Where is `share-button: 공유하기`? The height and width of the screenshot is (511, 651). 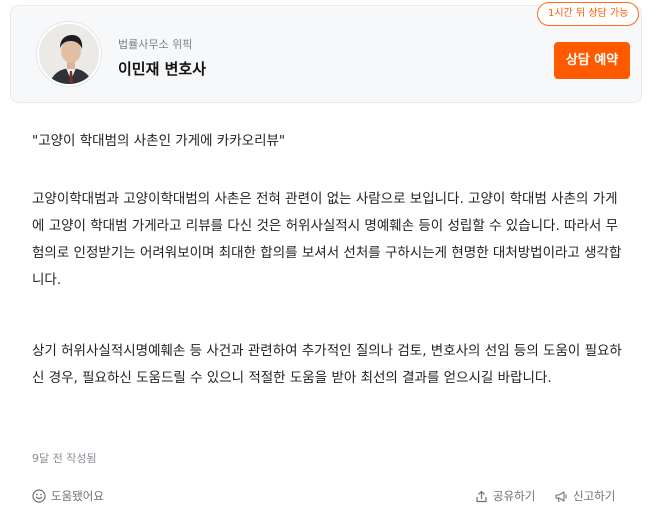 share-button: 공유하기 is located at coordinates (505, 496).